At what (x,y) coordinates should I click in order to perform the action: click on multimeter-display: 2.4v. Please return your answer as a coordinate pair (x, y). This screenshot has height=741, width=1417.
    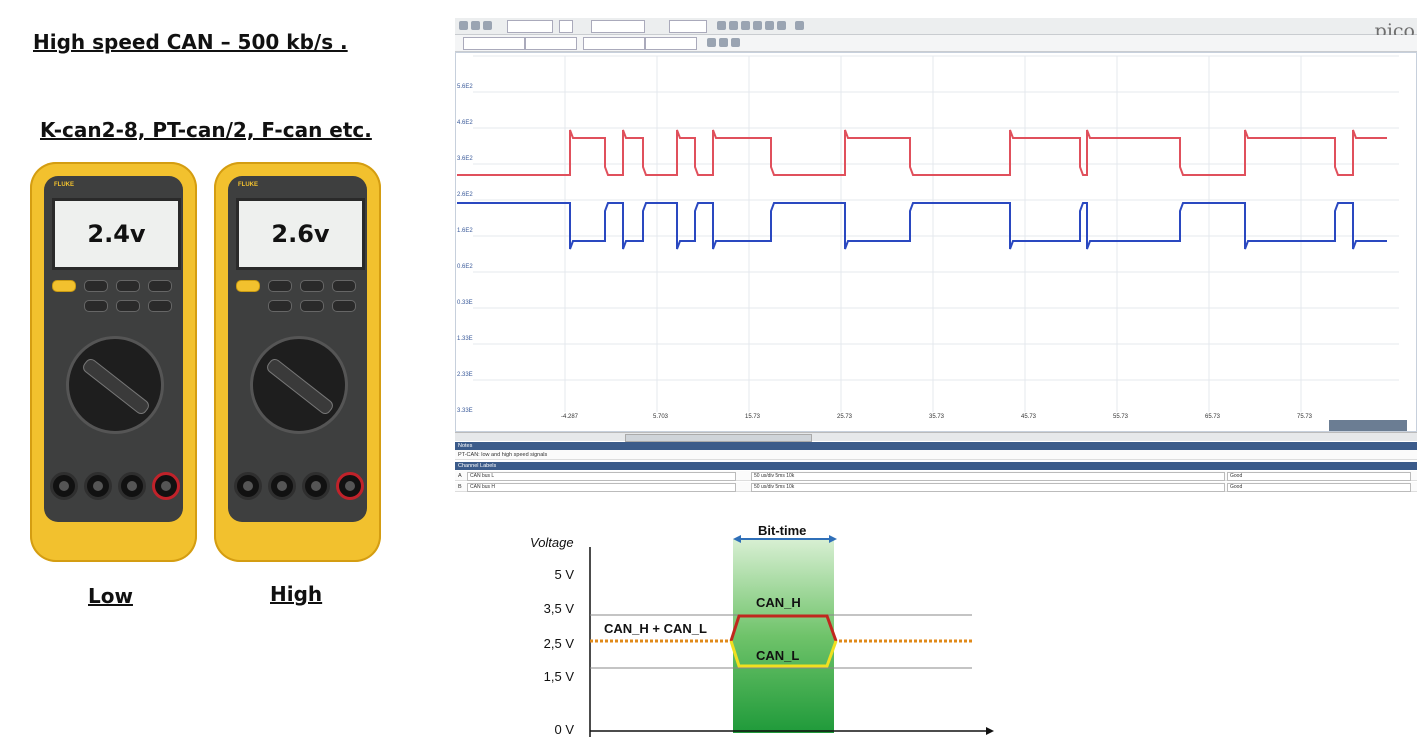
    Looking at the image, I should click on (116, 234).